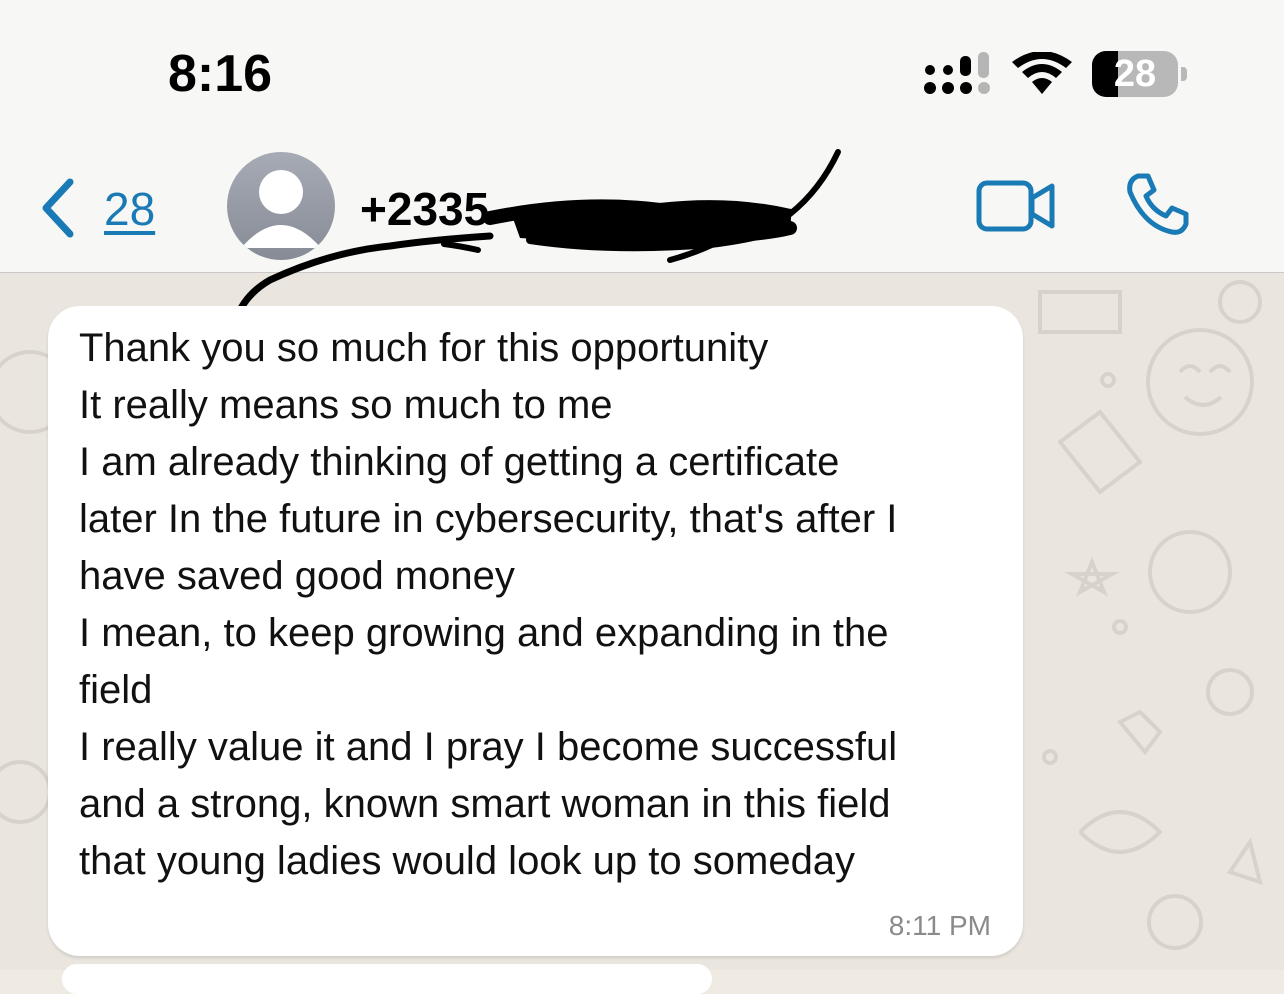 This screenshot has width=1284, height=994. Describe the element at coordinates (346, 405) in the screenshot. I see `message-line: It really means so much to me` at that location.